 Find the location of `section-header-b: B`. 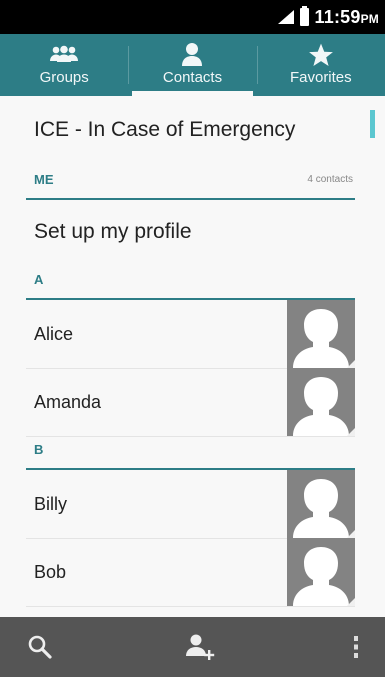

section-header-b: B is located at coordinates (190, 454).